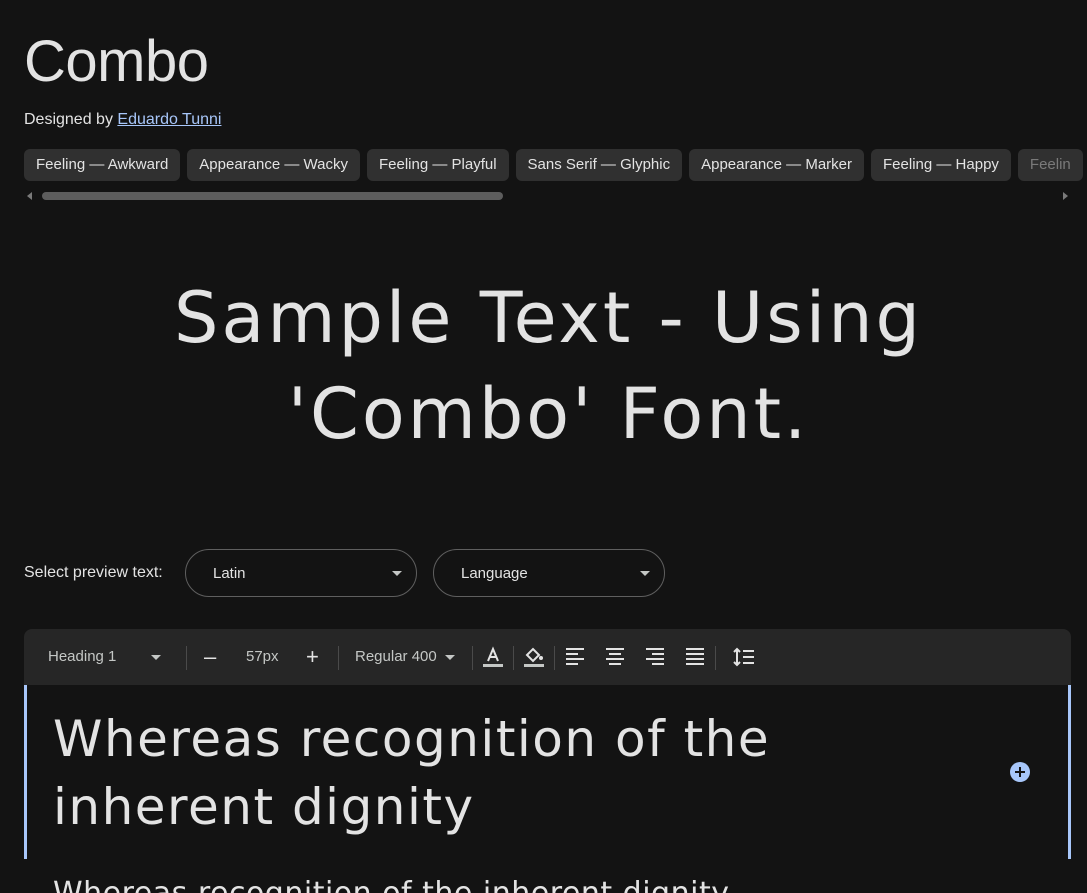  I want to click on align-right-icon, so click(655, 657).